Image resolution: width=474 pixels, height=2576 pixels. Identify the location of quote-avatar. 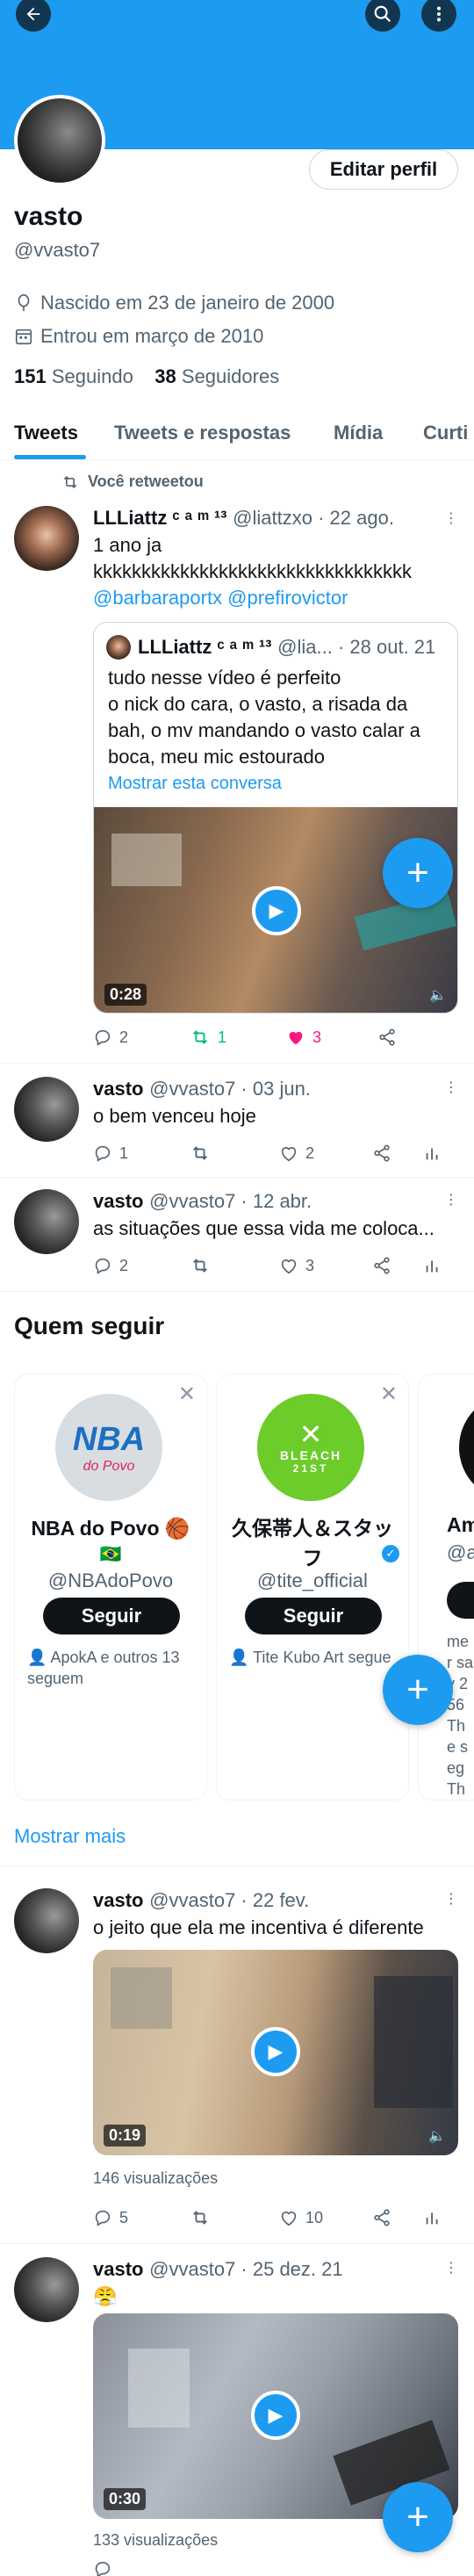
(118, 647).